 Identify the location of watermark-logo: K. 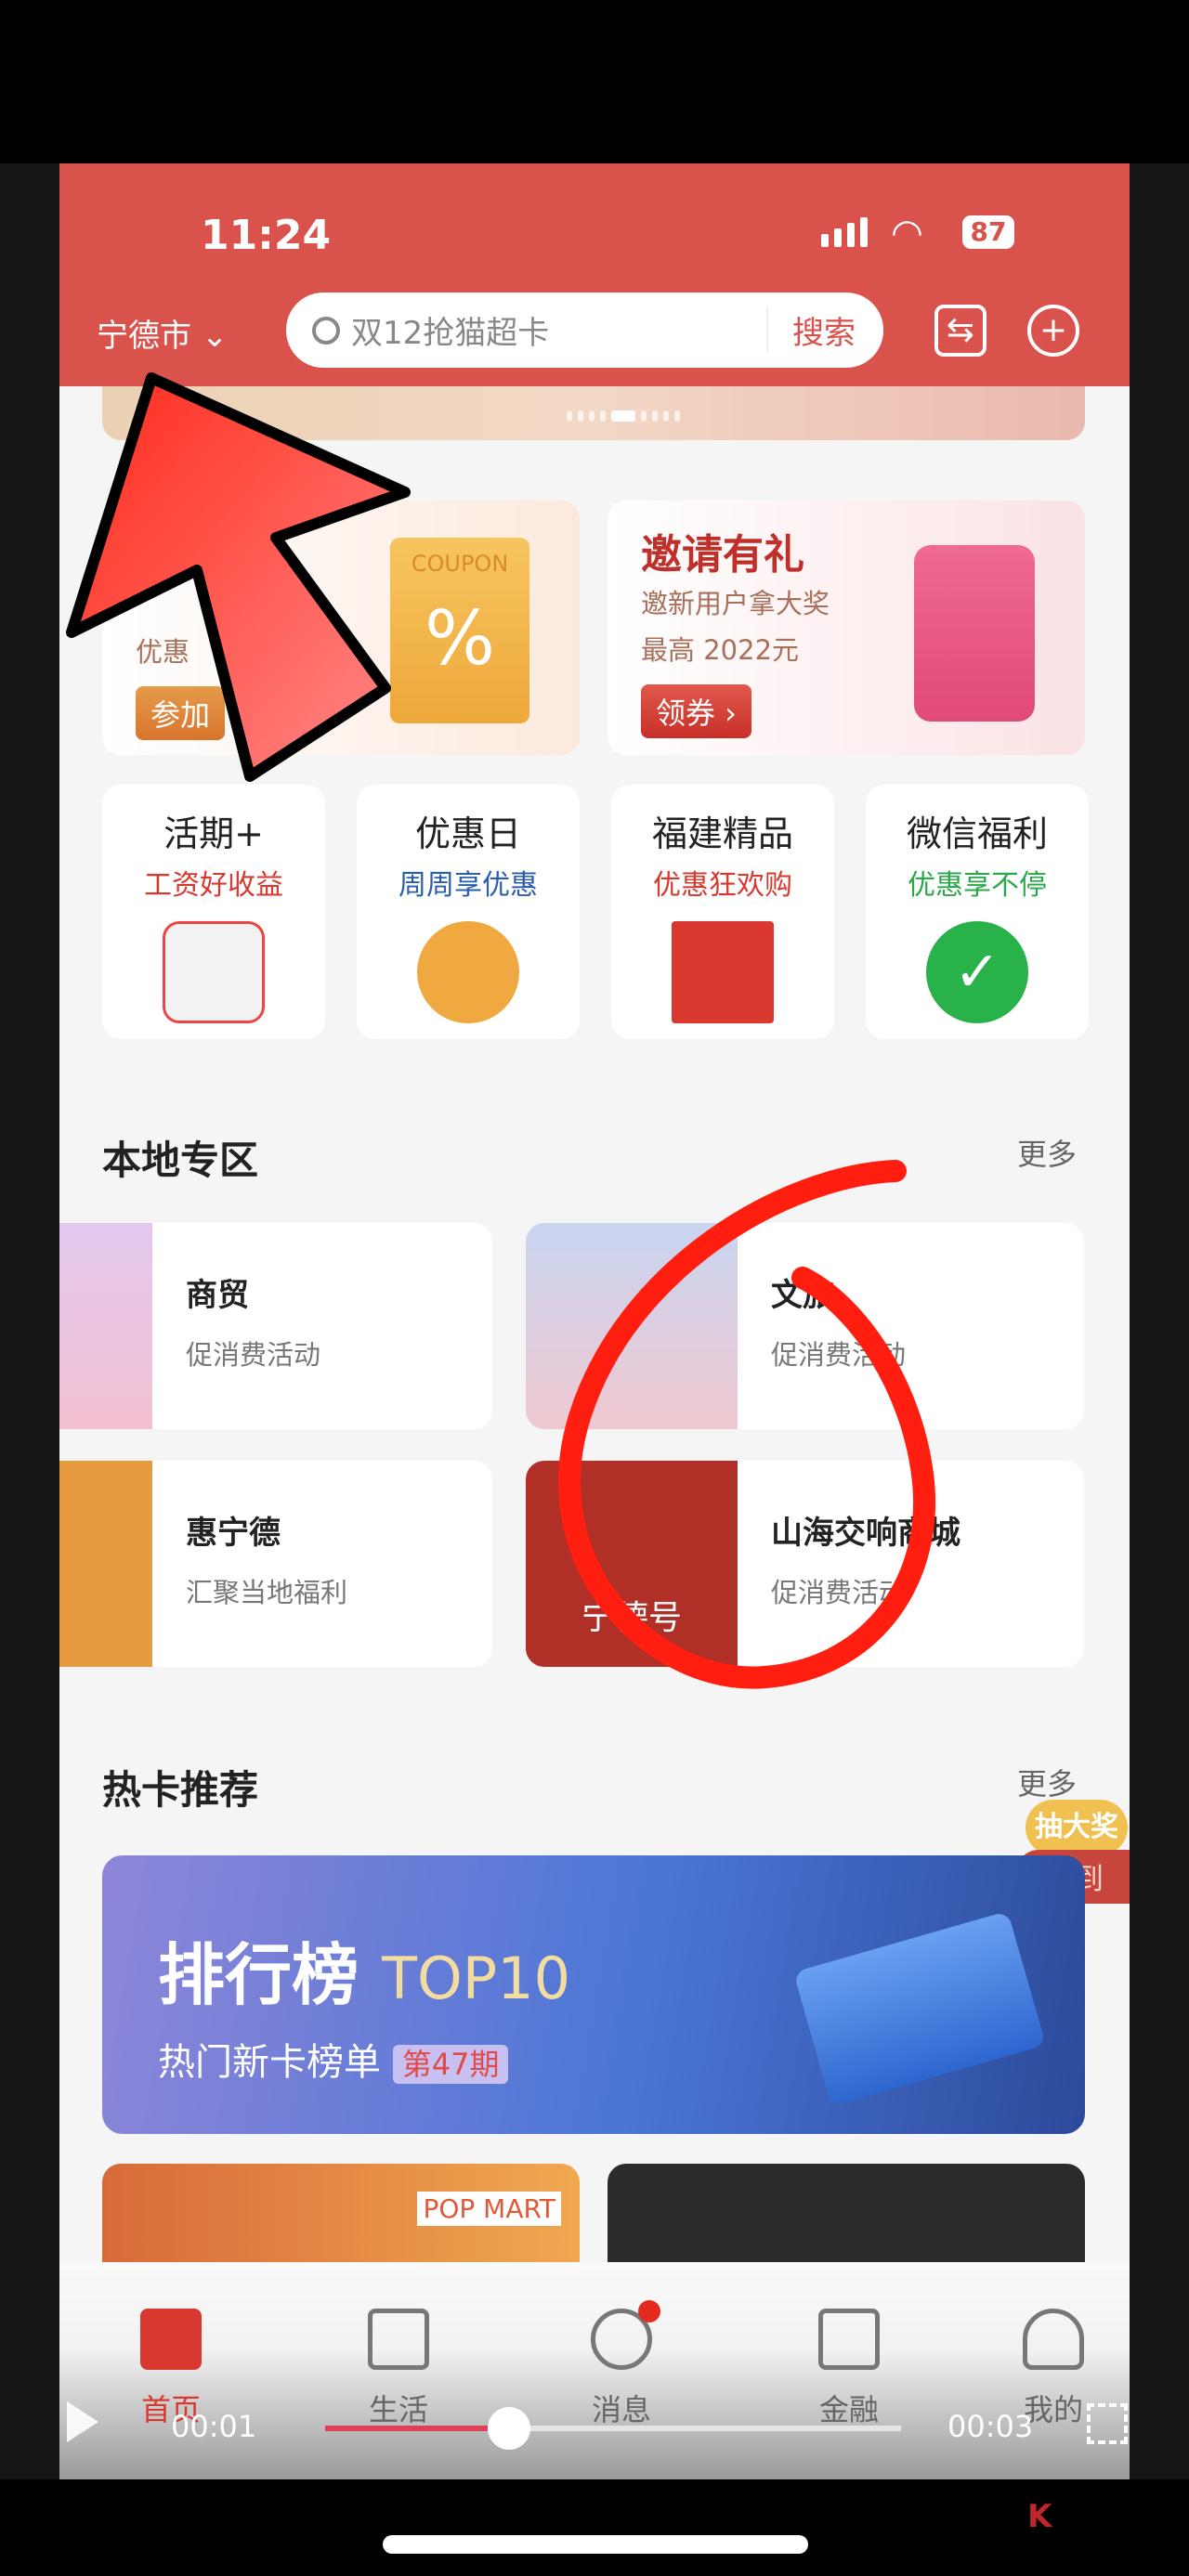
(1039, 2516).